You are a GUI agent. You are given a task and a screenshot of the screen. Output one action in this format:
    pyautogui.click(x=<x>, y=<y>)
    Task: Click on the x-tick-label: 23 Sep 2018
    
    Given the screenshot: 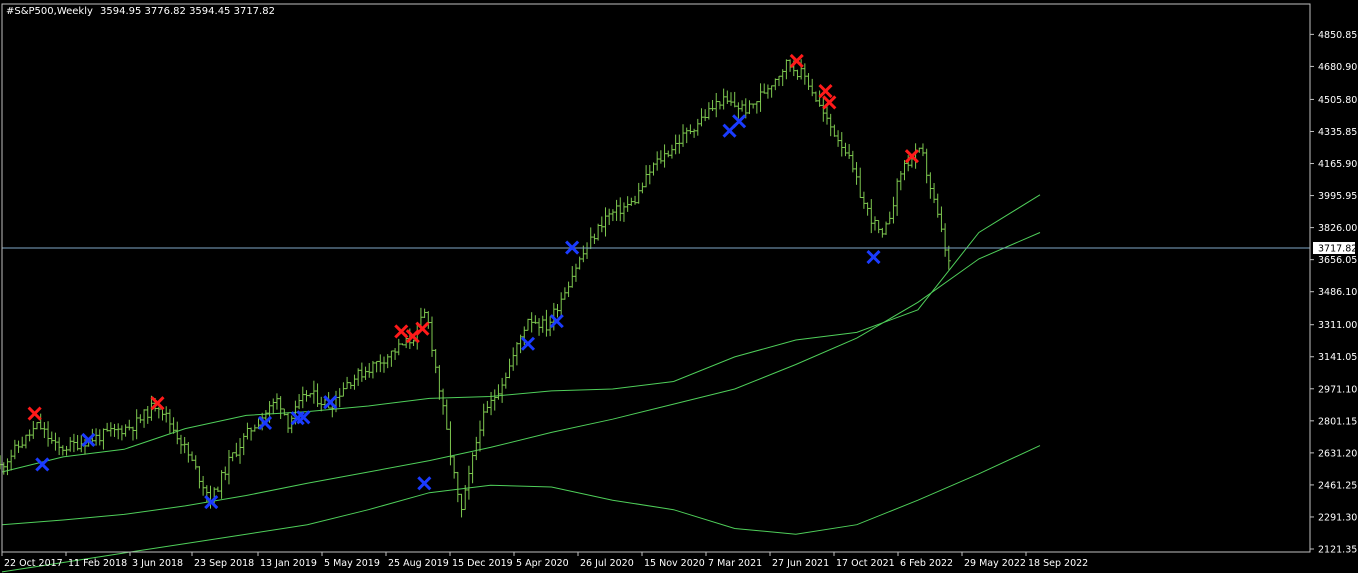 What is the action you would take?
    pyautogui.click(x=224, y=563)
    